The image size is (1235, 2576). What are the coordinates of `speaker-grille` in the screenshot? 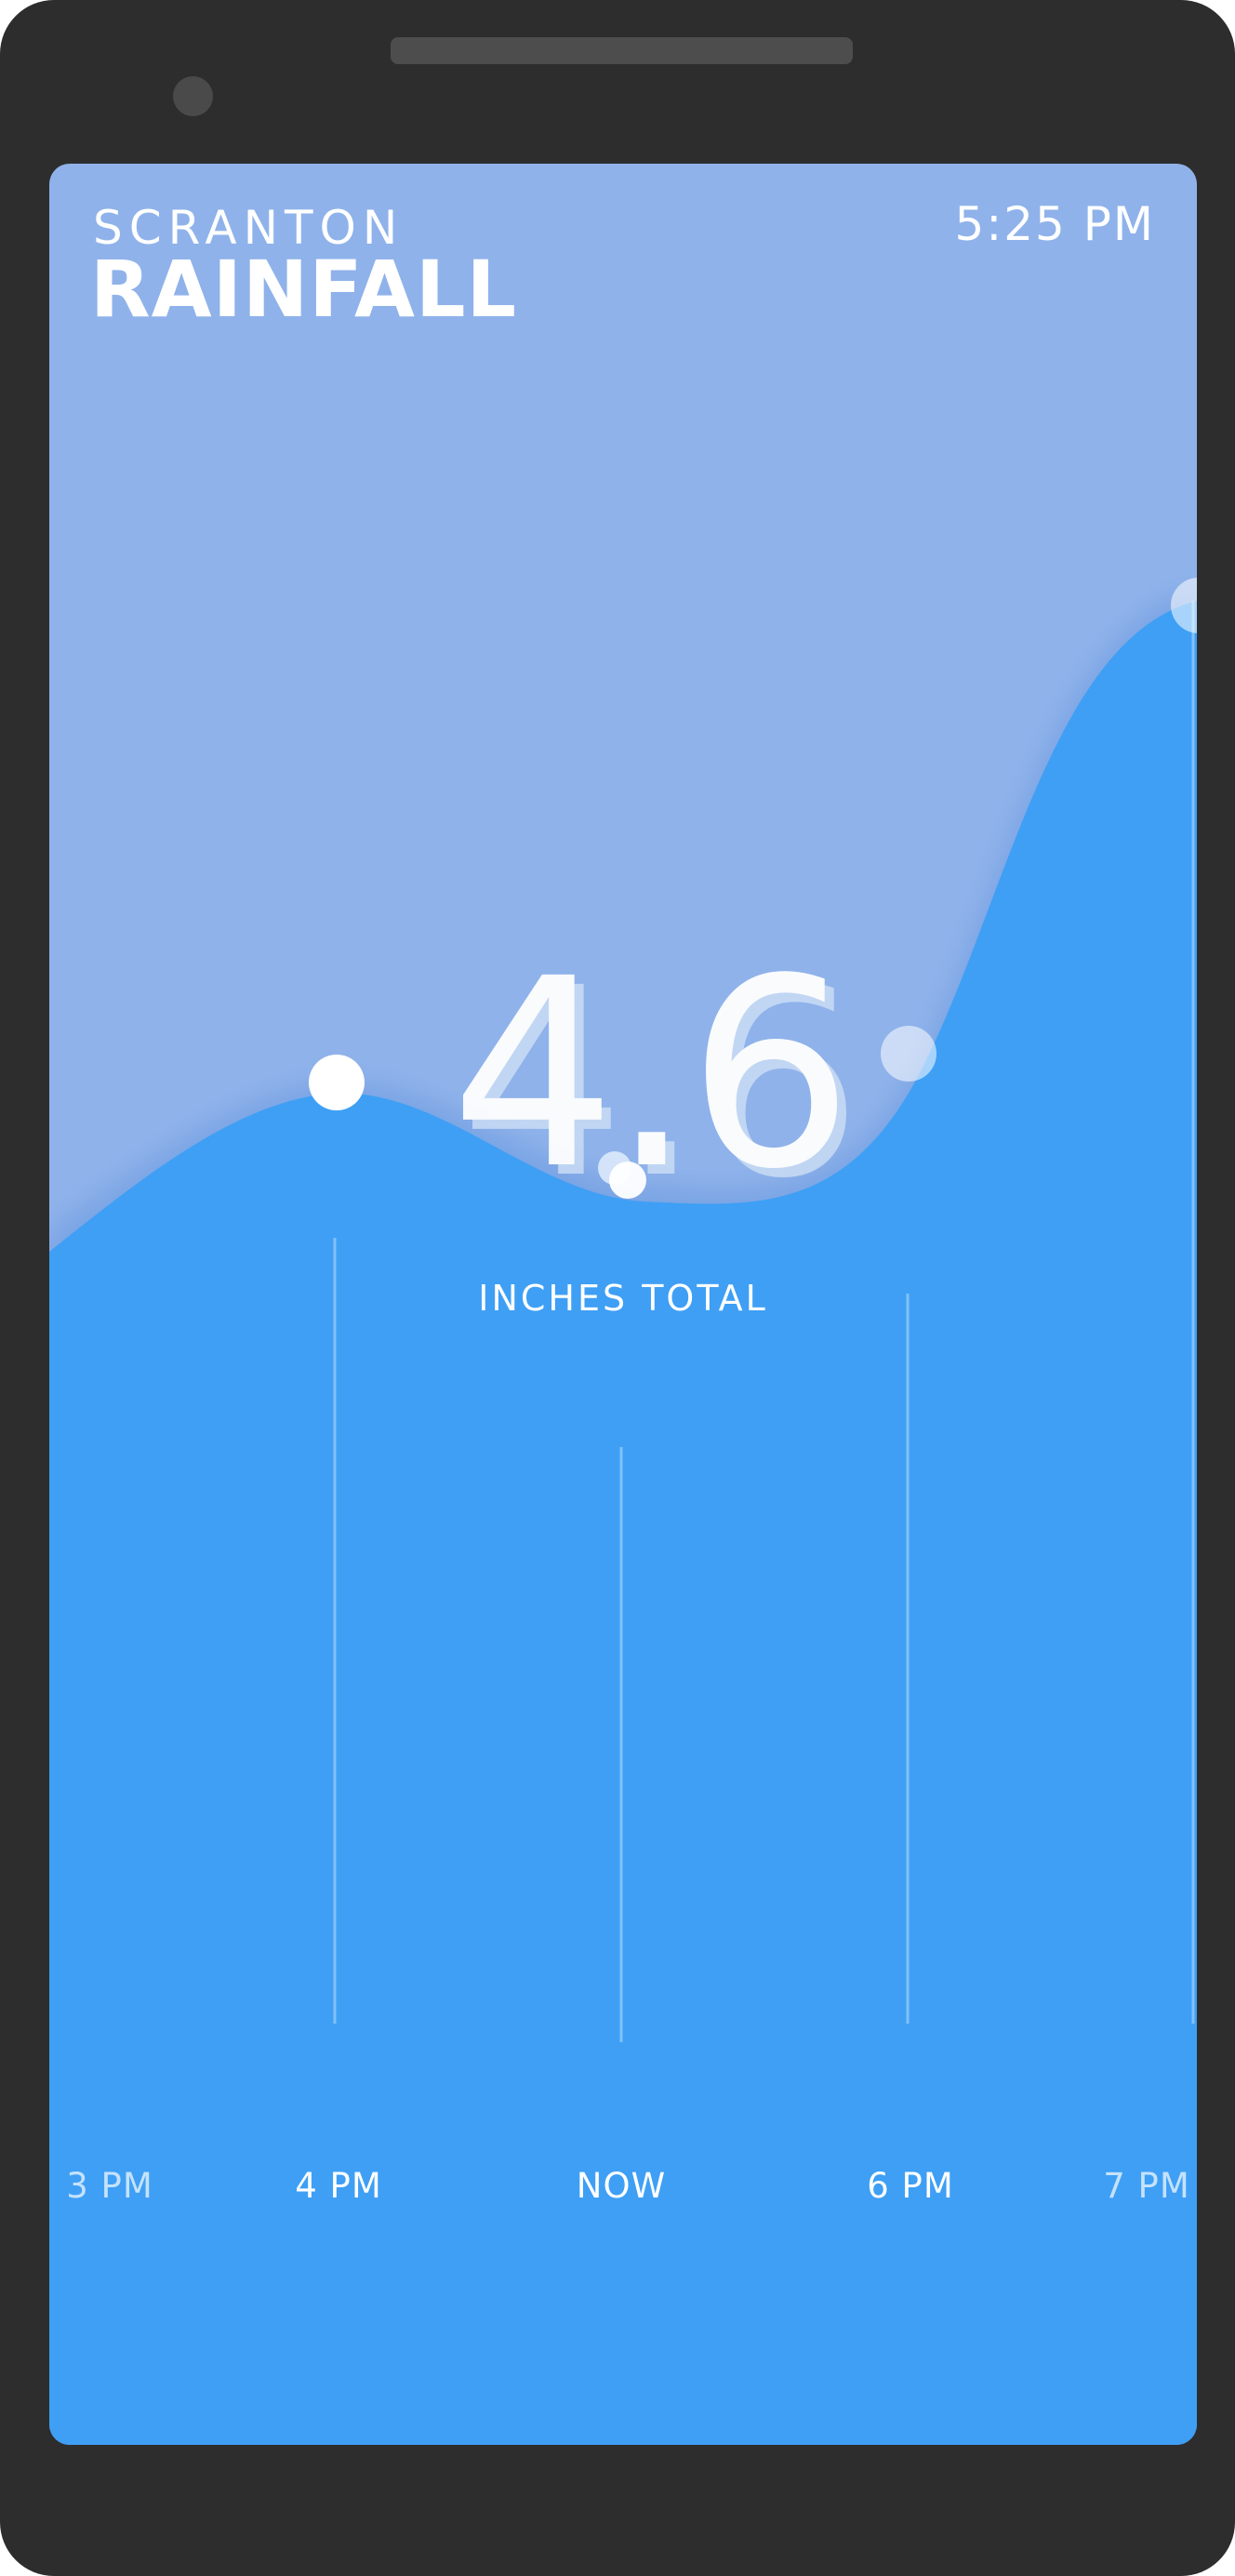 It's located at (622, 50).